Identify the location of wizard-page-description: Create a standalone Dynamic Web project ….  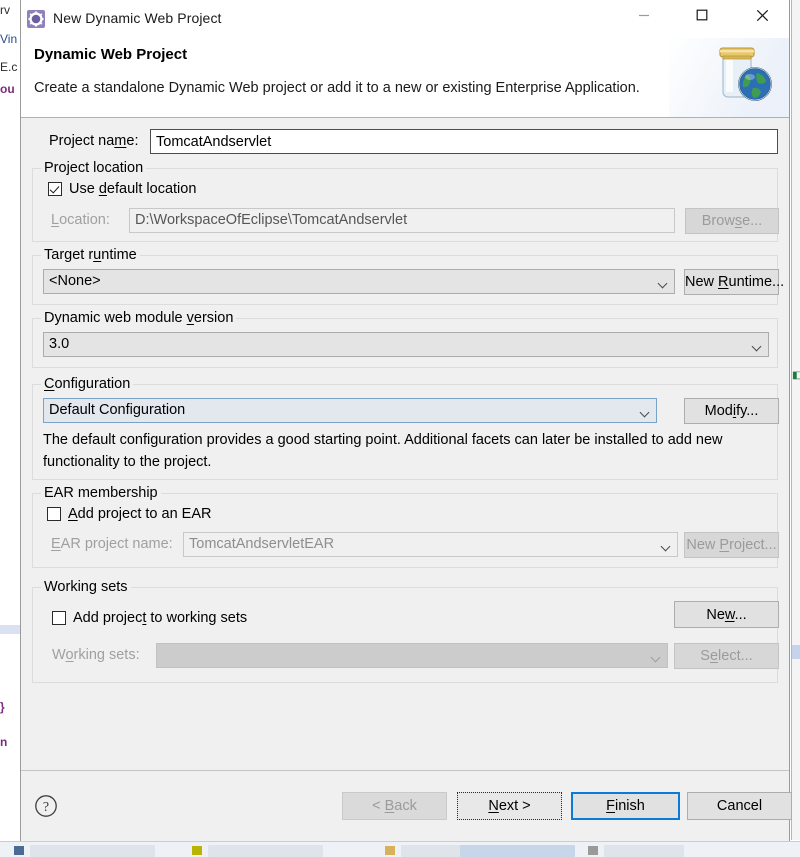
(337, 88).